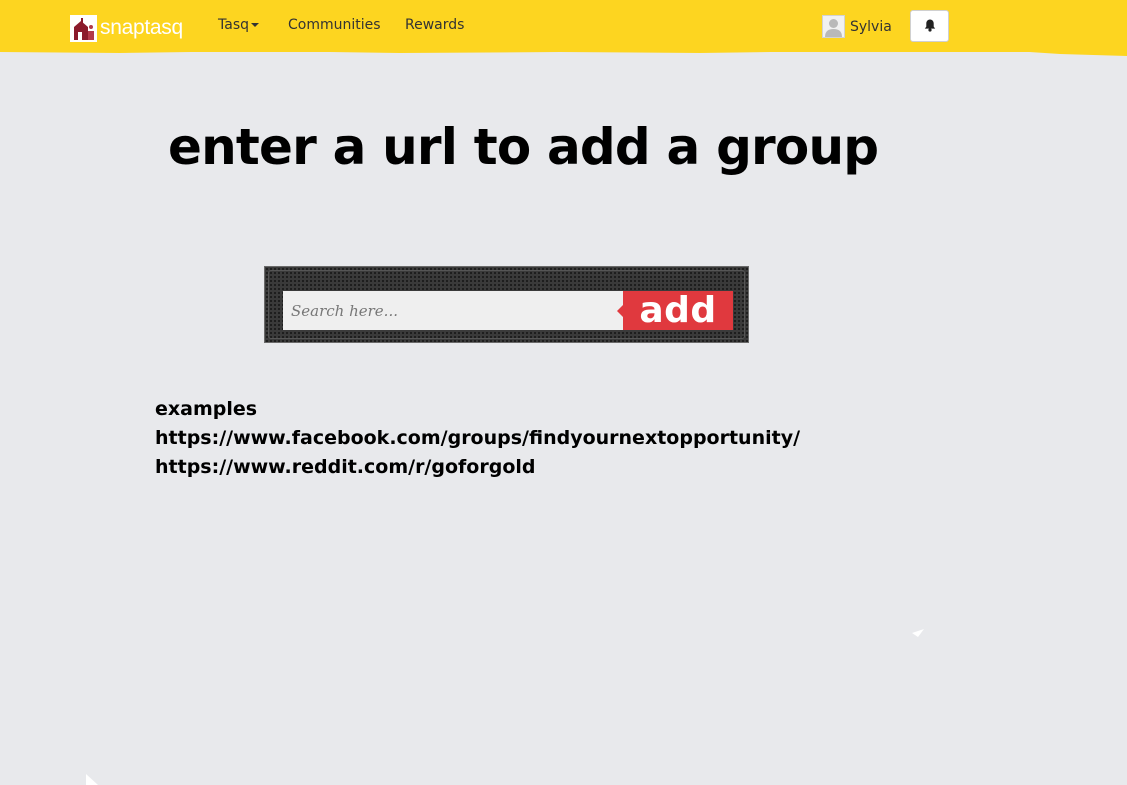 Image resolution: width=1127 pixels, height=785 pixels. I want to click on add-group-form: add, so click(506, 304).